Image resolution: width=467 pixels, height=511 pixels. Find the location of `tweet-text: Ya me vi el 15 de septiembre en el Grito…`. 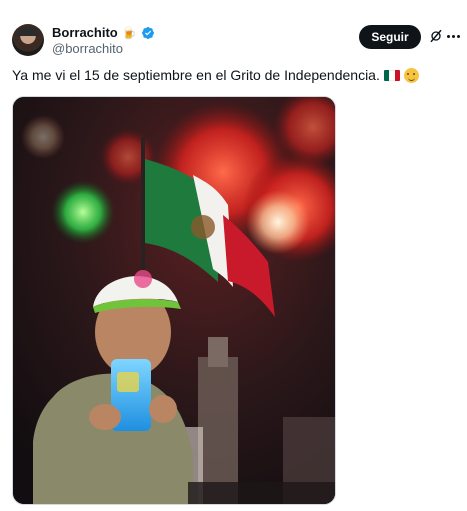

tweet-text: Ya me vi el 15 de septiembre en el Grito… is located at coordinates (215, 75).